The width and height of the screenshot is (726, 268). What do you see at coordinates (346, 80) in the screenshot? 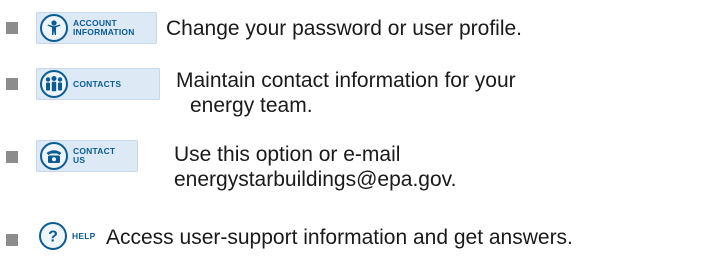
I see `description-line: Maintain contact information for your` at bounding box center [346, 80].